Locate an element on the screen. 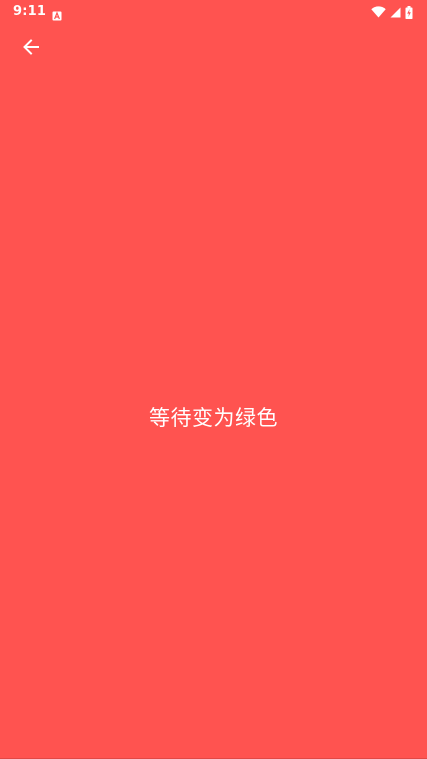 This screenshot has height=759, width=427. a-badge-icon is located at coordinates (57, 13).